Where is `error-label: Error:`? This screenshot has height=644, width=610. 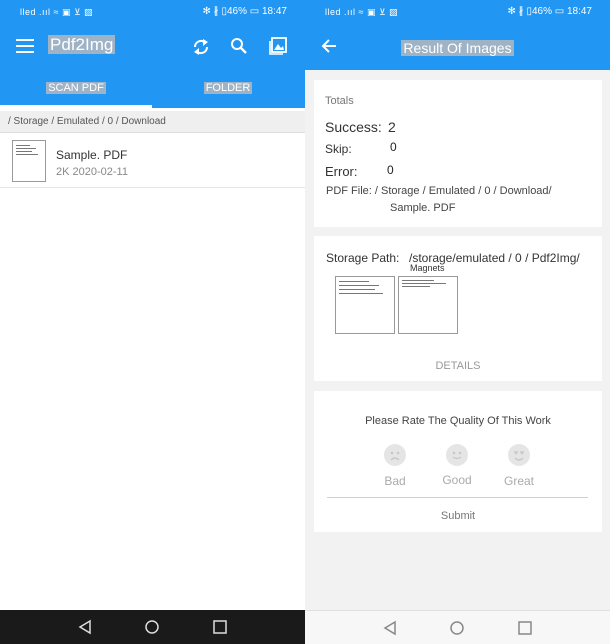
error-label: Error: is located at coordinates (341, 171).